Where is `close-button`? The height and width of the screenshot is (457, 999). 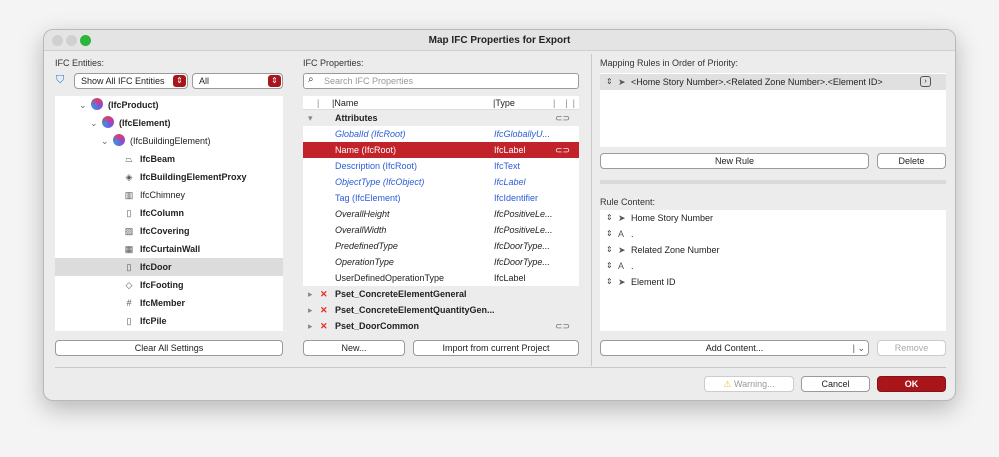
close-button is located at coordinates (57, 40).